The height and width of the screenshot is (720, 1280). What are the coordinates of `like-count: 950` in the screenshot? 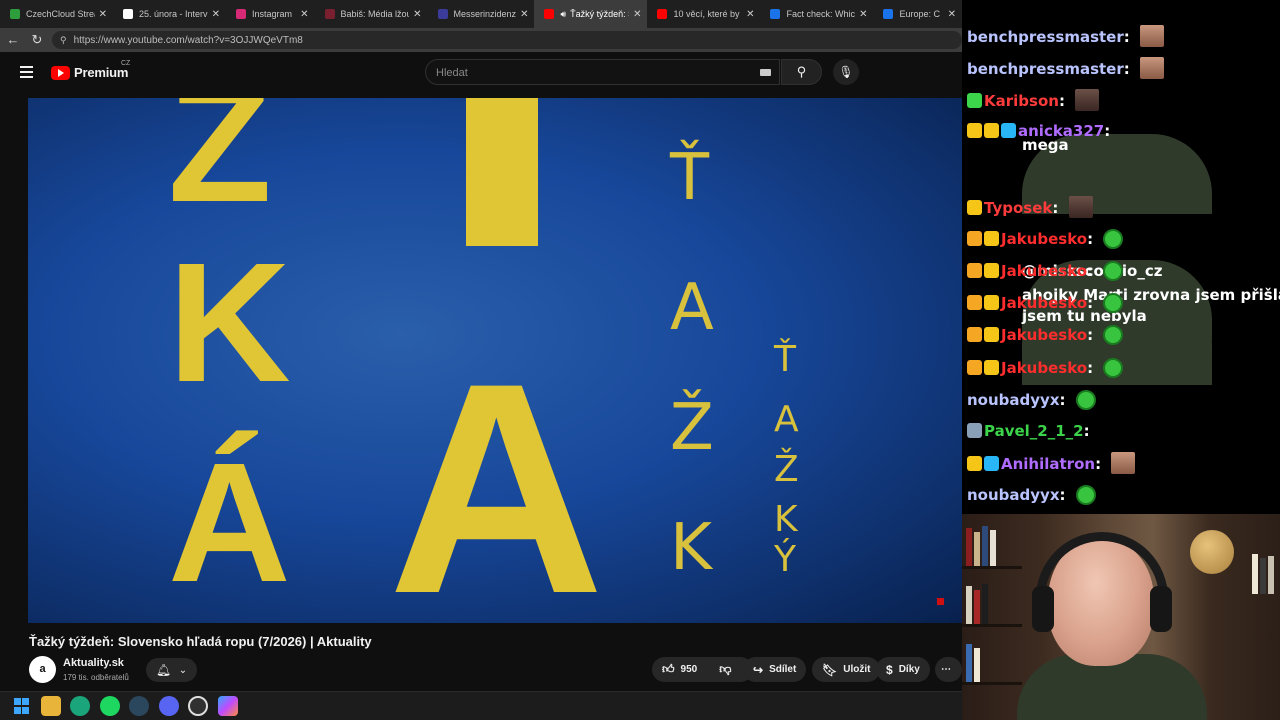 It's located at (689, 669).